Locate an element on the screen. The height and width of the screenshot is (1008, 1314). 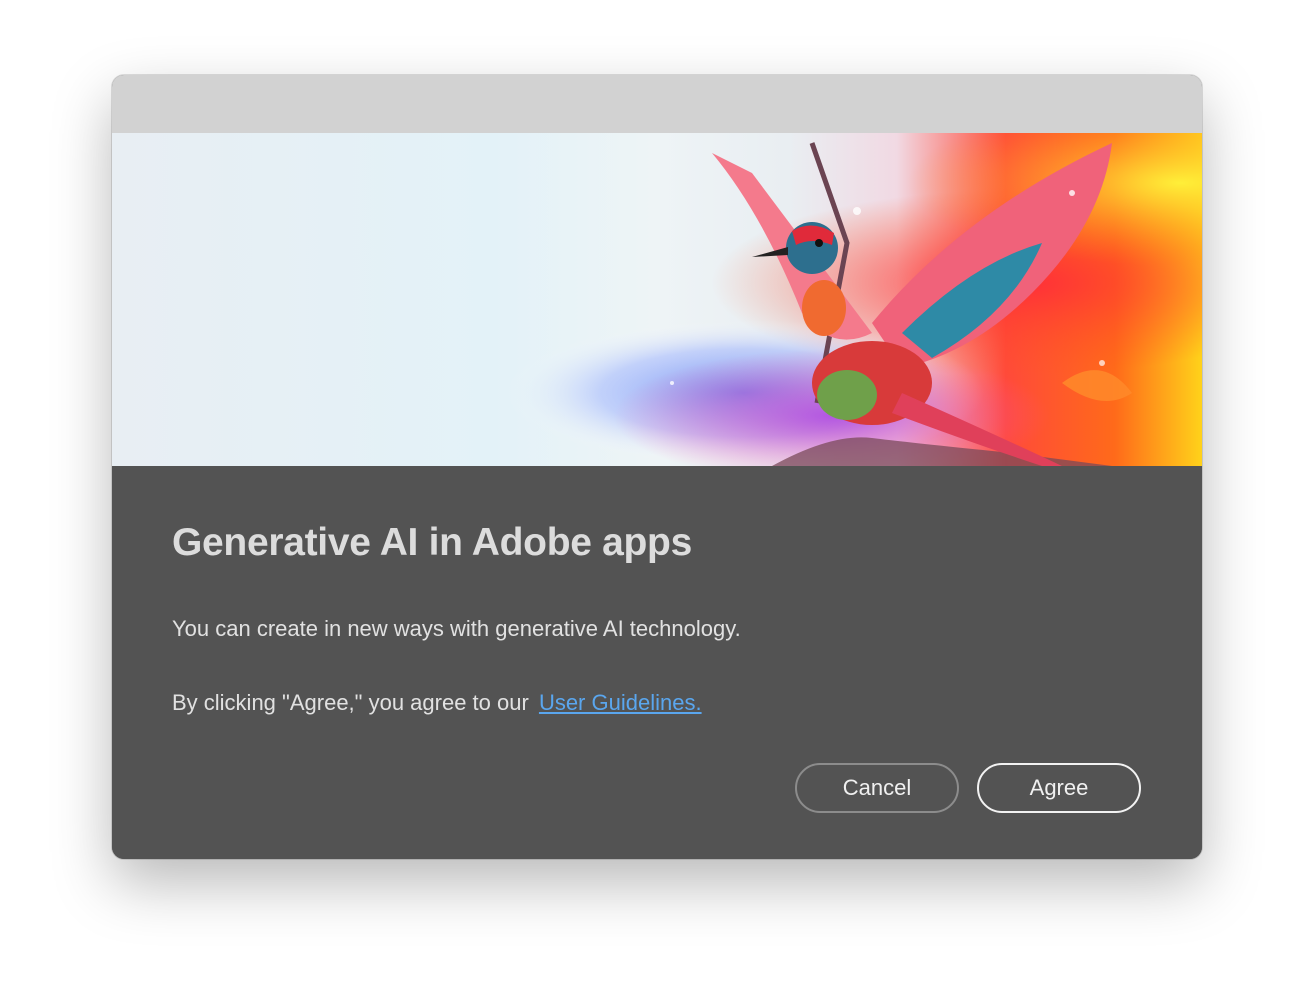
agreement-prefix: By clicking "Agree," you agree to our is located at coordinates (350, 702).